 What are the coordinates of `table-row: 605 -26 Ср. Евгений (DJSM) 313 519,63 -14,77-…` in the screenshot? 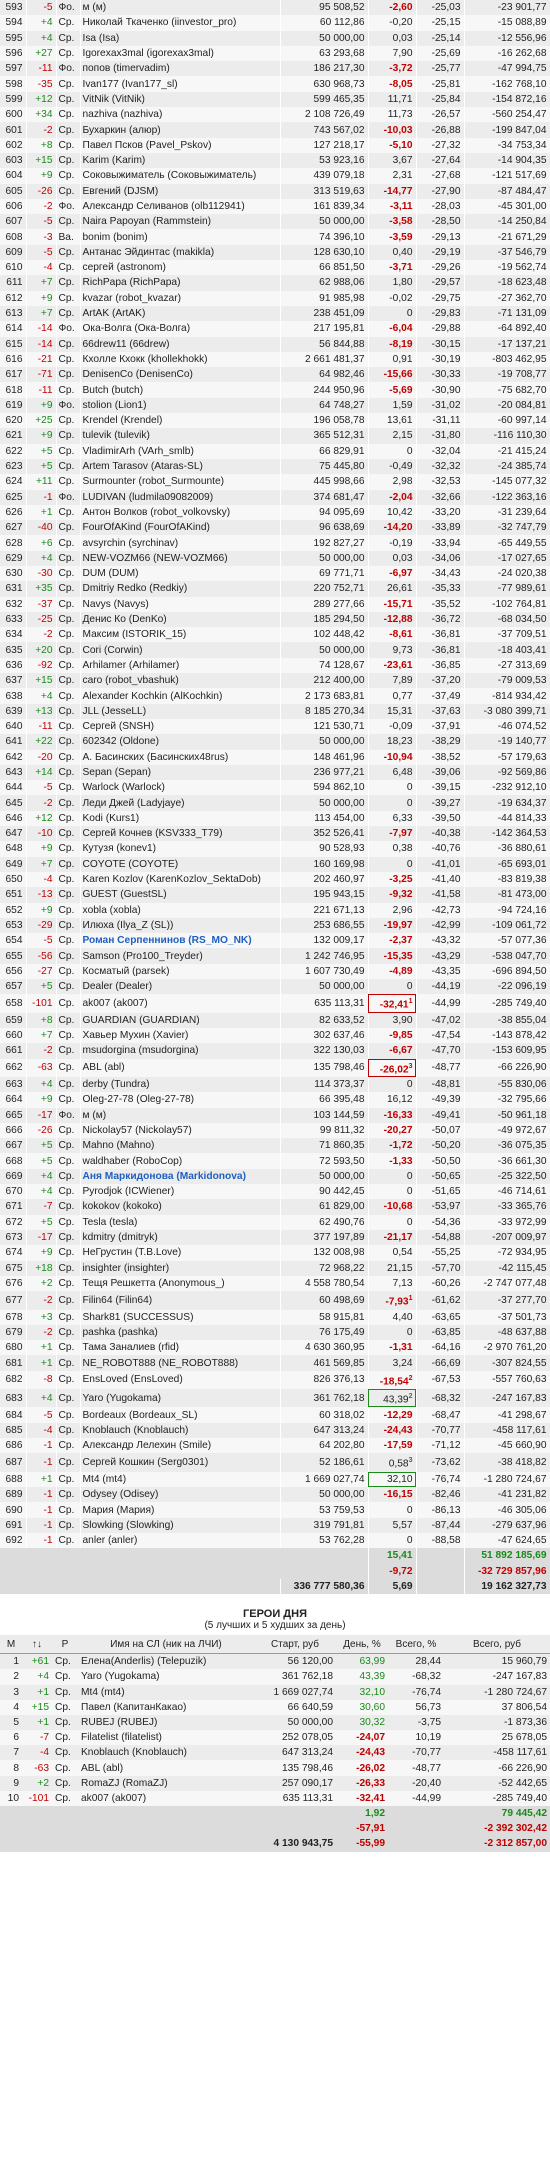 It's located at (275, 191).